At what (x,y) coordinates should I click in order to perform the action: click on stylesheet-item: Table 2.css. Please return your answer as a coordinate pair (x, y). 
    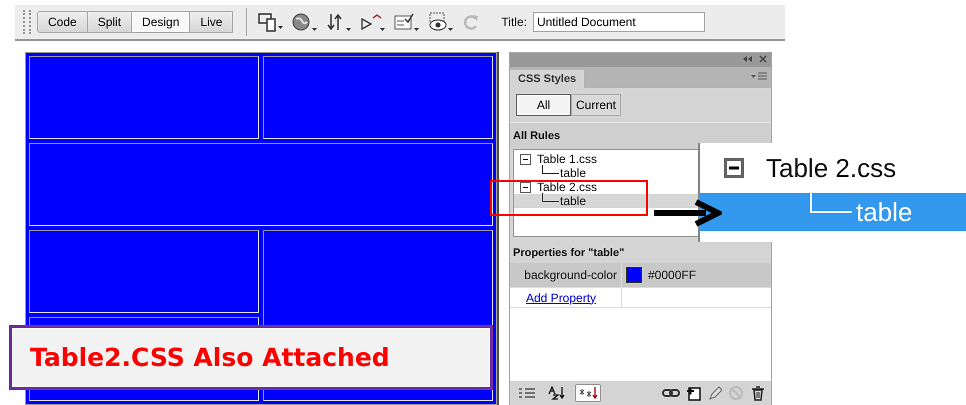
    Looking at the image, I should click on (567, 187).